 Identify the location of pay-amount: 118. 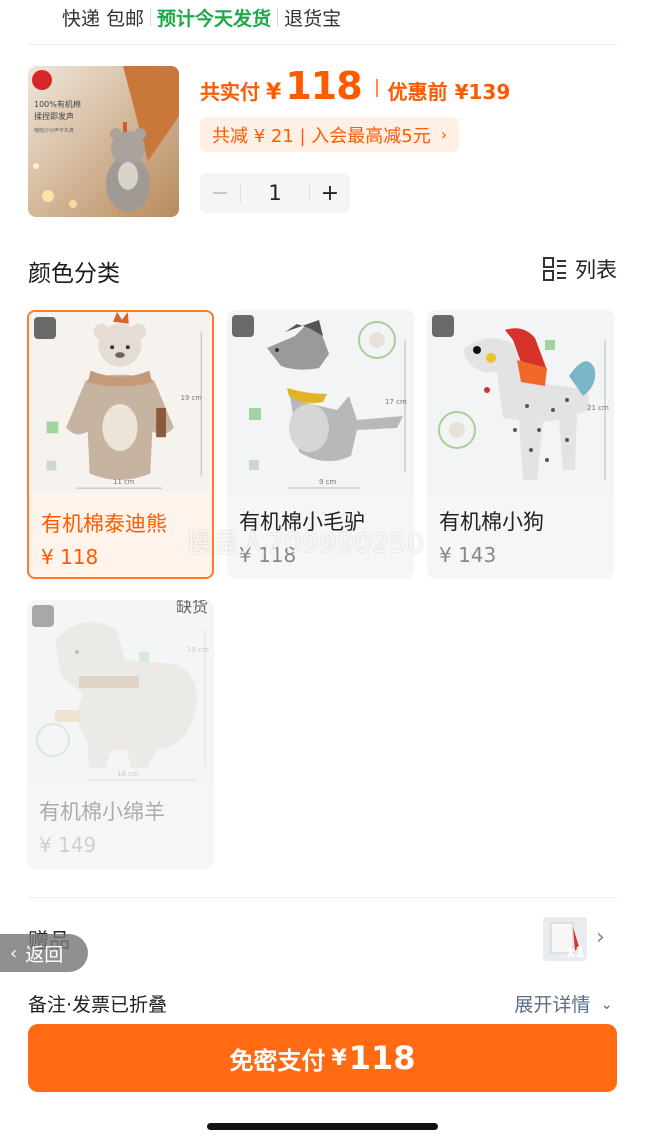
(323, 86).